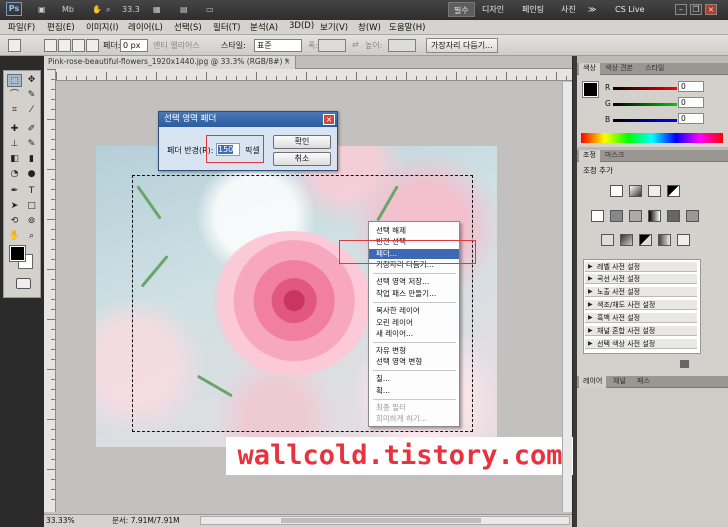  Describe the element at coordinates (590, 89) in the screenshot. I see `panel-foreground-swatch` at that location.